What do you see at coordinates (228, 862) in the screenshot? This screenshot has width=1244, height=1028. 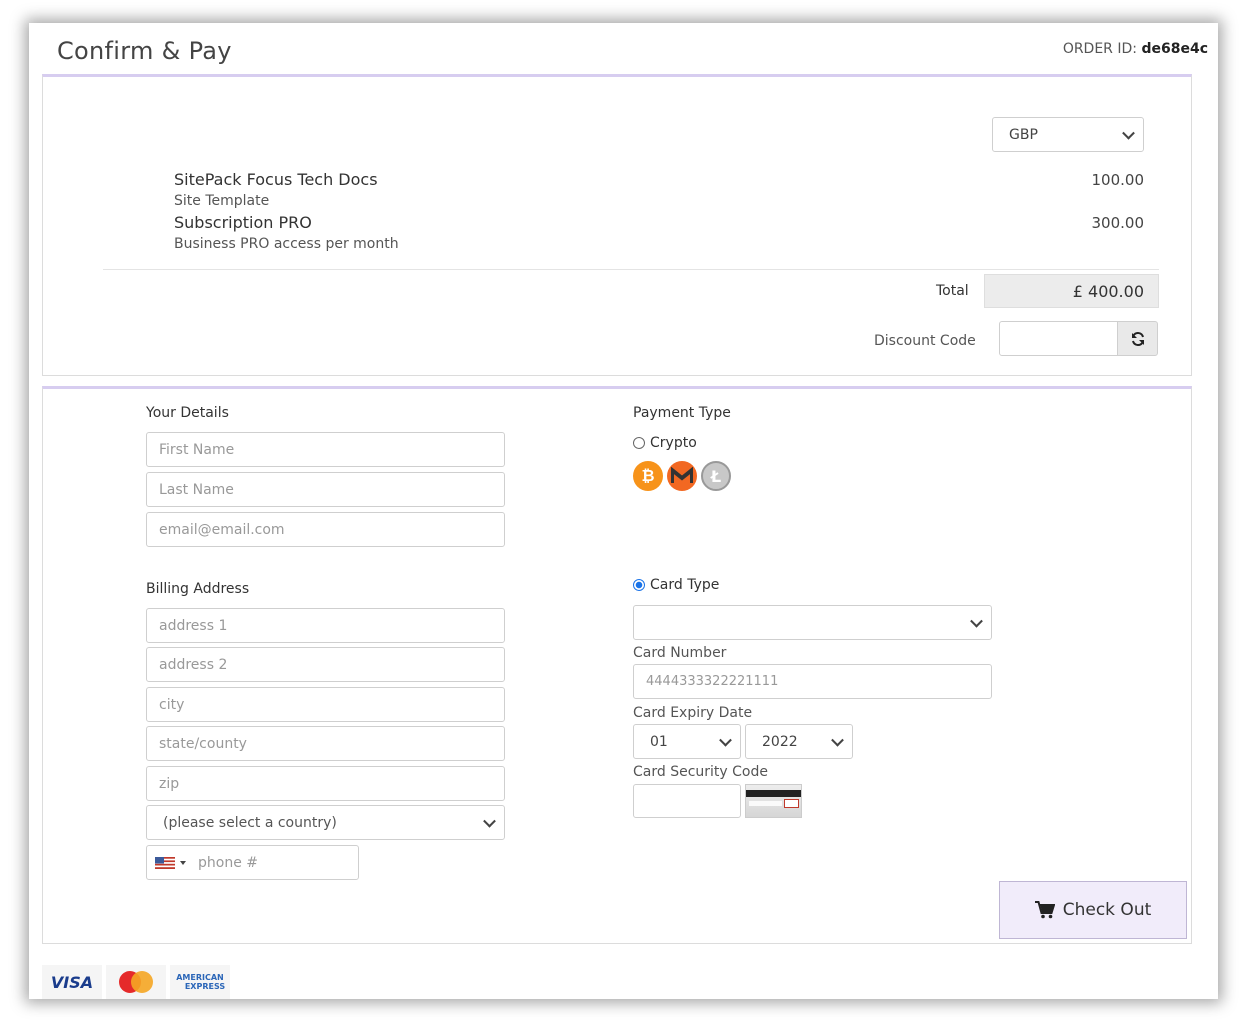 I see `phone-placeholder: phone #` at bounding box center [228, 862].